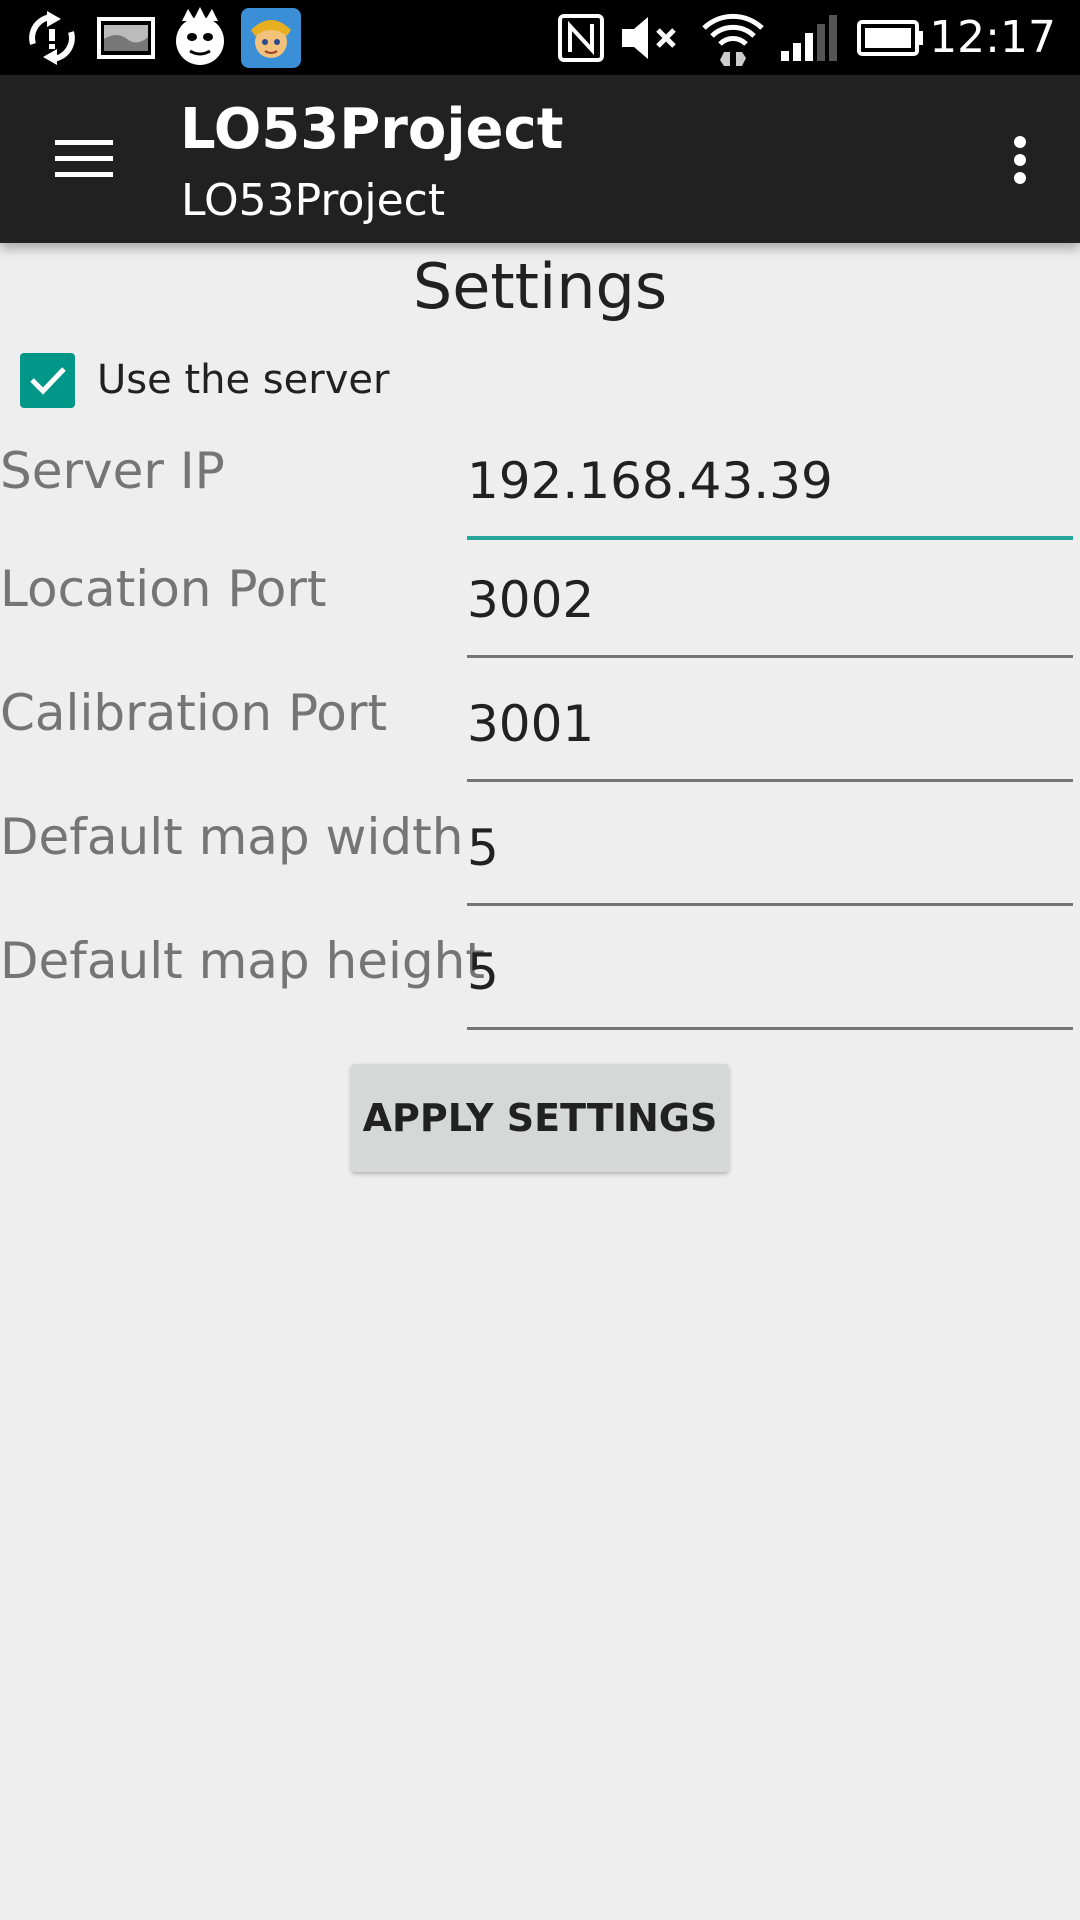  Describe the element at coordinates (52, 38) in the screenshot. I see `sync-icon` at that location.